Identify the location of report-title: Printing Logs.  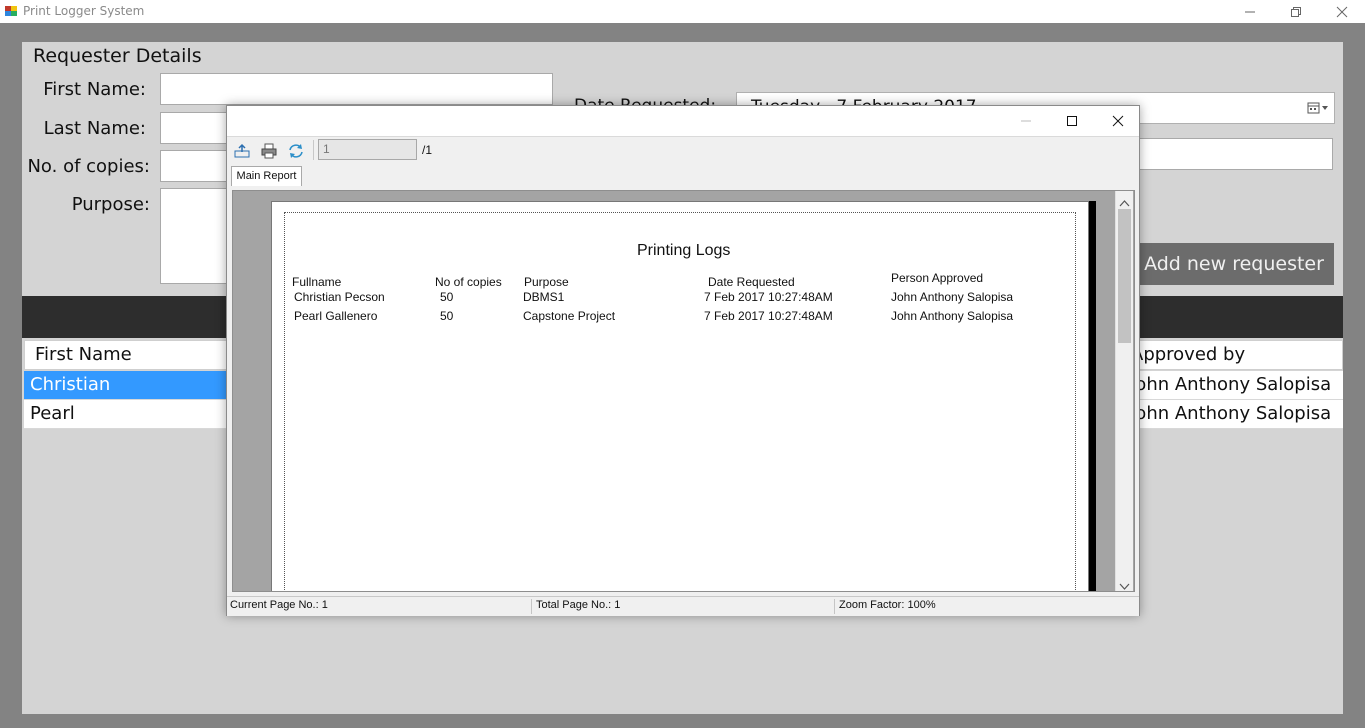
(684, 250).